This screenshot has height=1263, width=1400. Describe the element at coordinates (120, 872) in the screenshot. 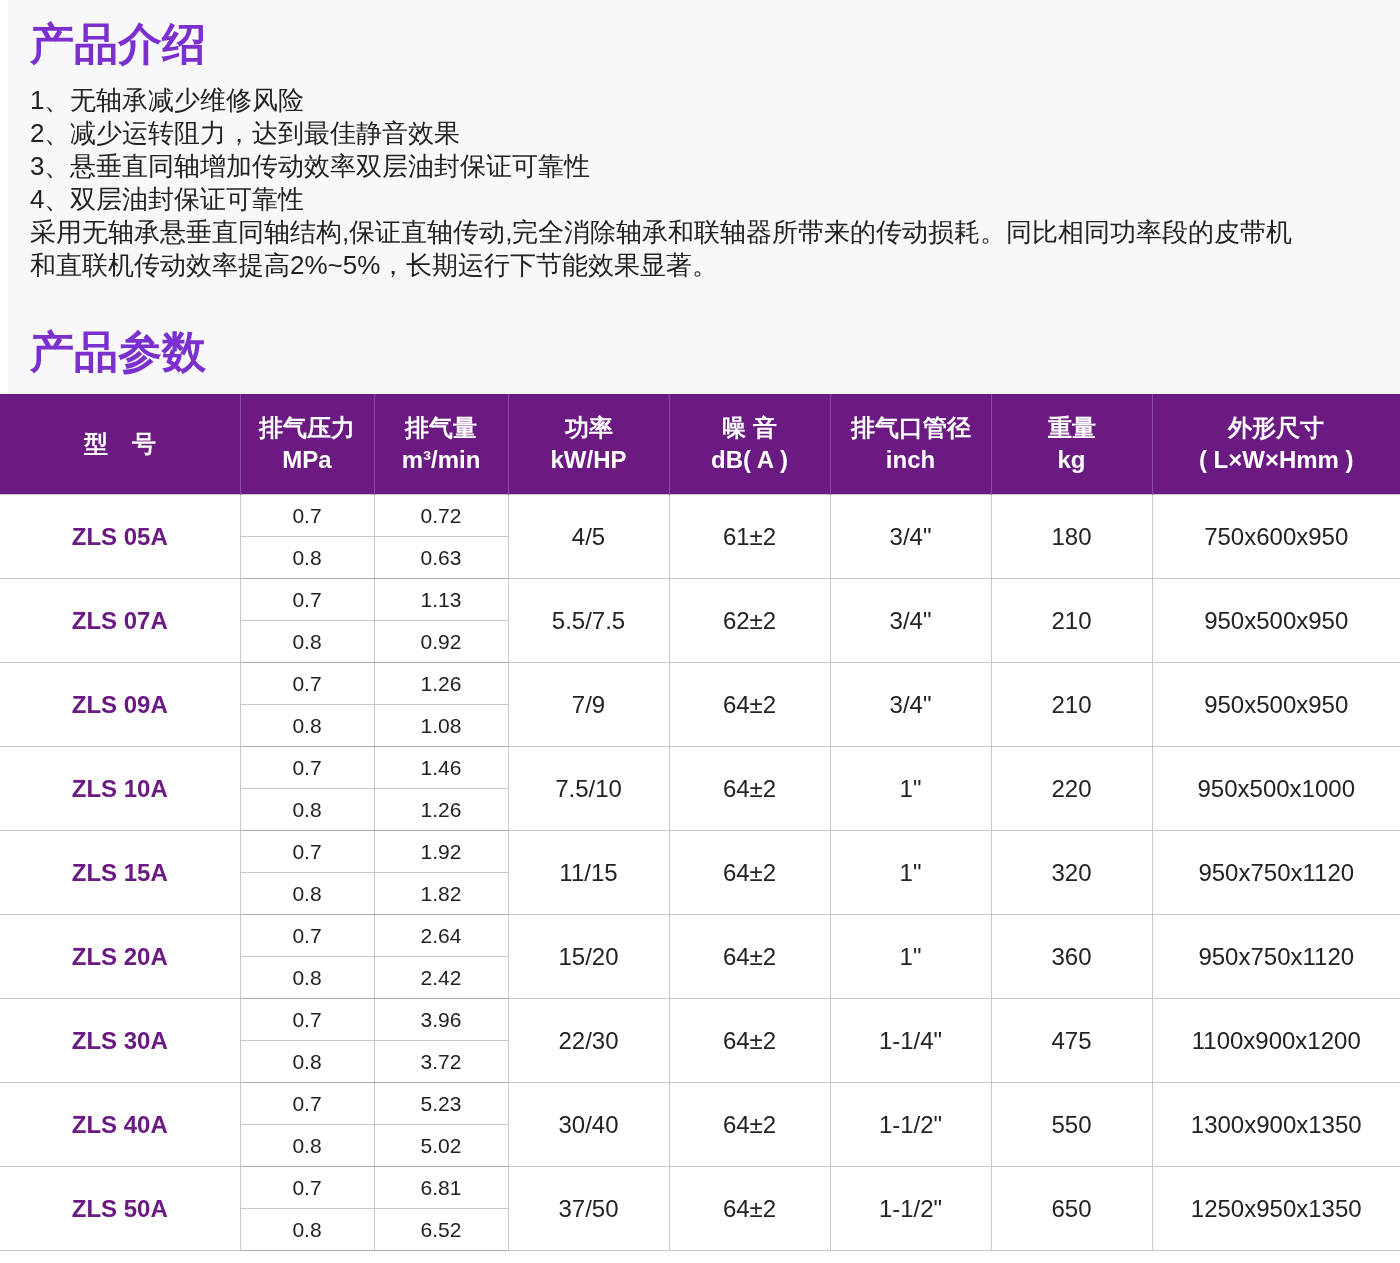

I see `model-cell: ZLS 15A` at that location.